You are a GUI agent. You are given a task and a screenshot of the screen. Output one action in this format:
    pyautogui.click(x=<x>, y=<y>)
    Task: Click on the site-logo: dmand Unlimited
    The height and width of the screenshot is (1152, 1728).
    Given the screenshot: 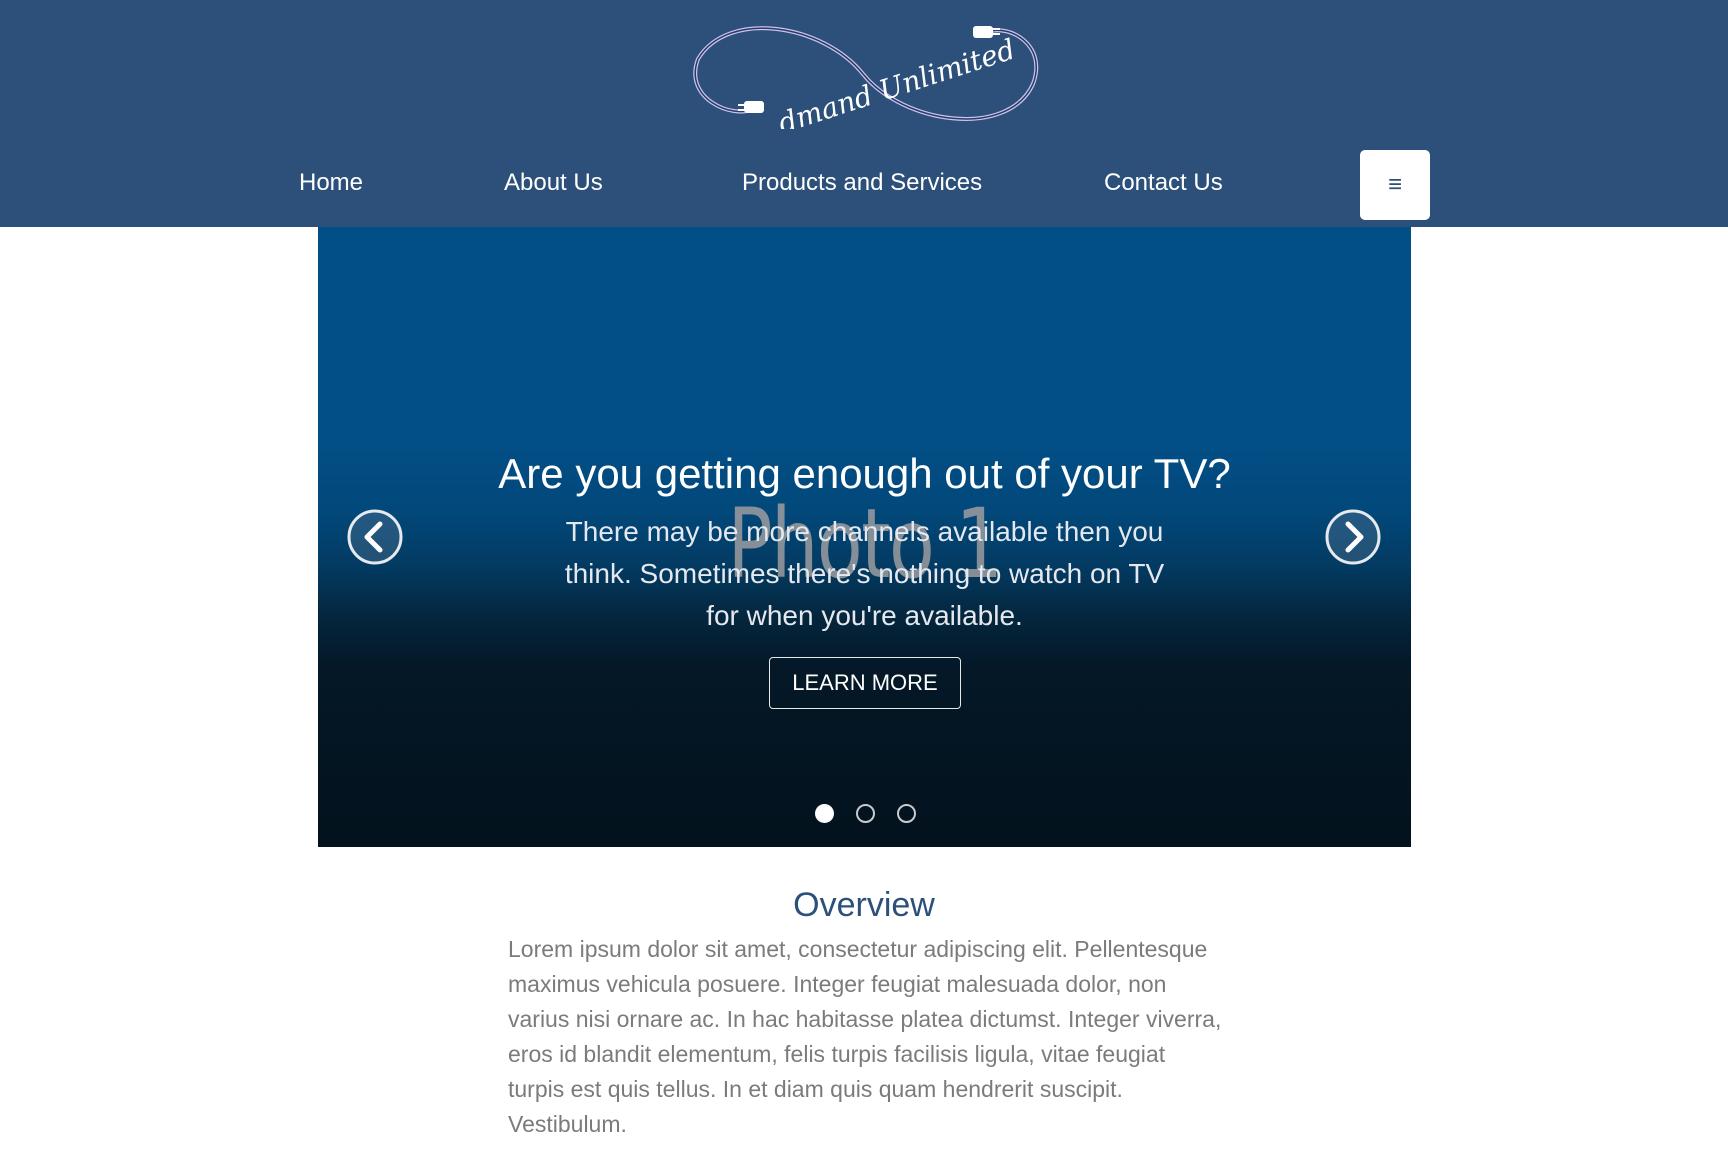 What is the action you would take?
    pyautogui.click(x=865, y=77)
    